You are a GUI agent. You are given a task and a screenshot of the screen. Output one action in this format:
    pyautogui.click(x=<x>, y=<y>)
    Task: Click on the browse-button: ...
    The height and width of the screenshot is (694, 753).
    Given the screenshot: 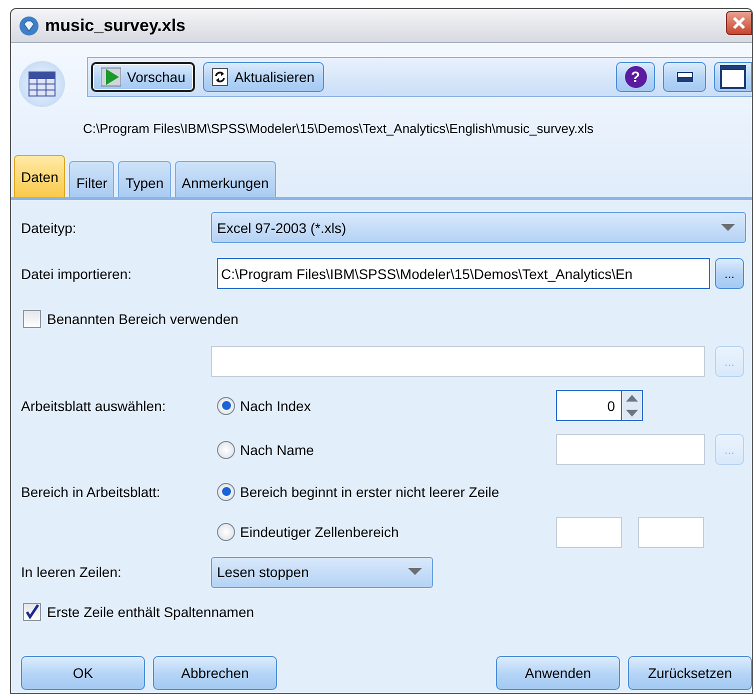 What is the action you would take?
    pyautogui.click(x=729, y=273)
    